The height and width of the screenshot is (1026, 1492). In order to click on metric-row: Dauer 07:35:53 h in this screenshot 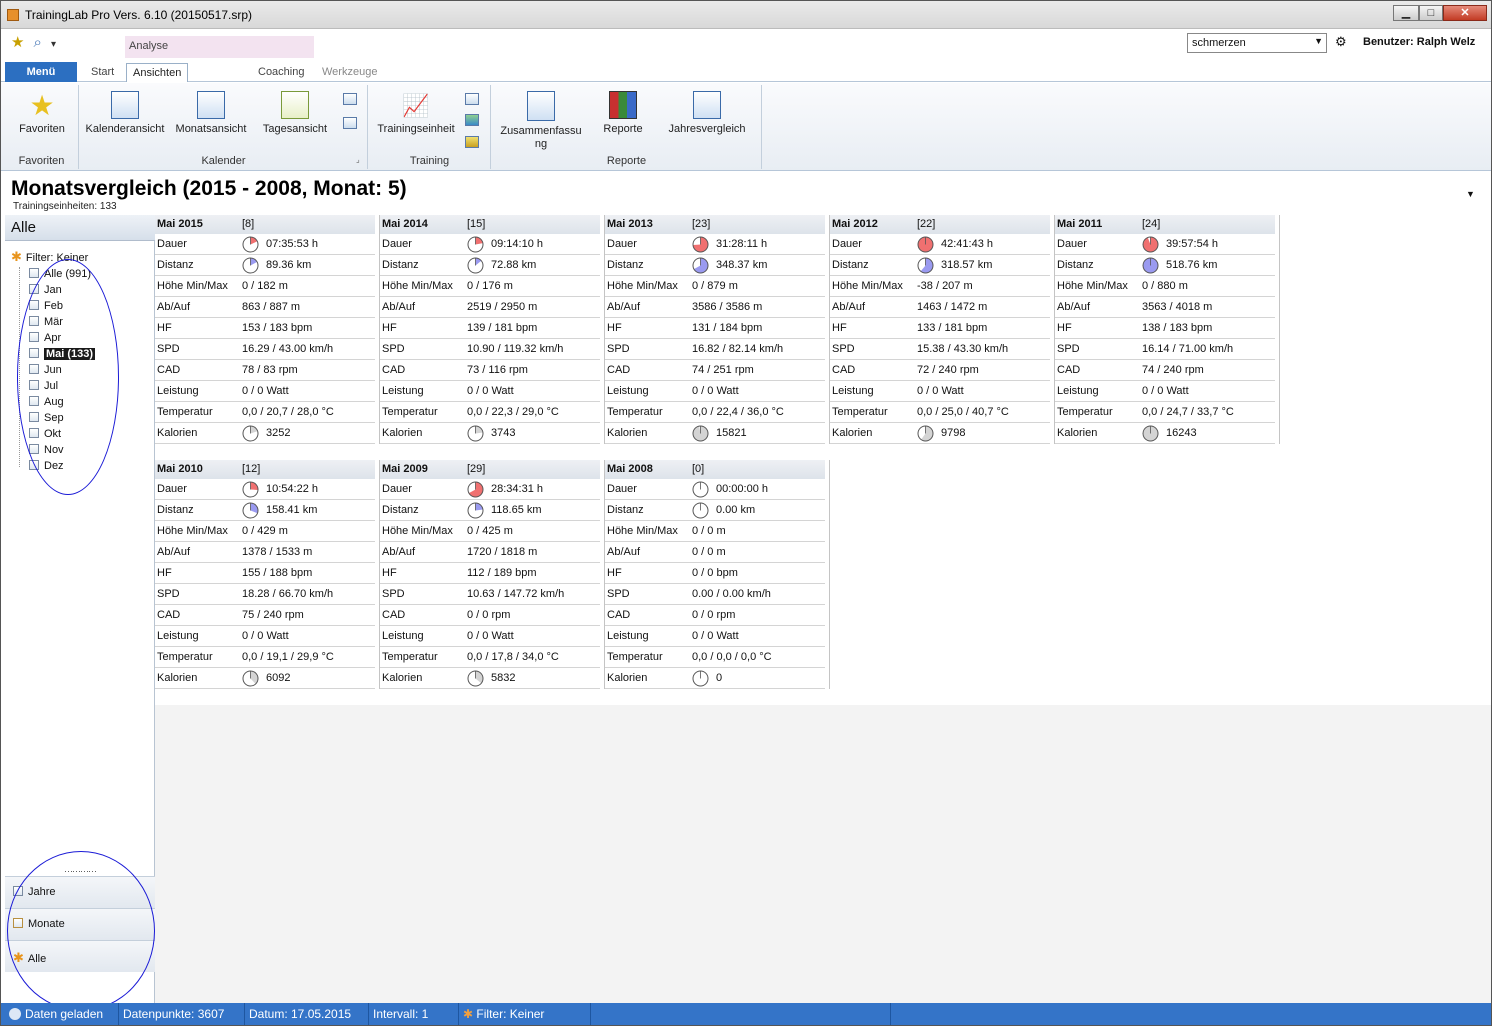, I will do `click(265, 244)`.